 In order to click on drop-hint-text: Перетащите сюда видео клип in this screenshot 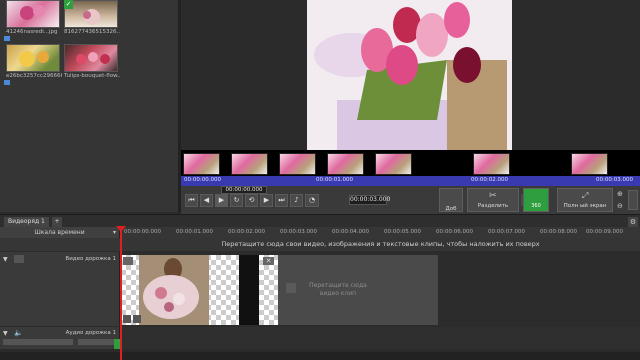, I will do `click(338, 289)`.